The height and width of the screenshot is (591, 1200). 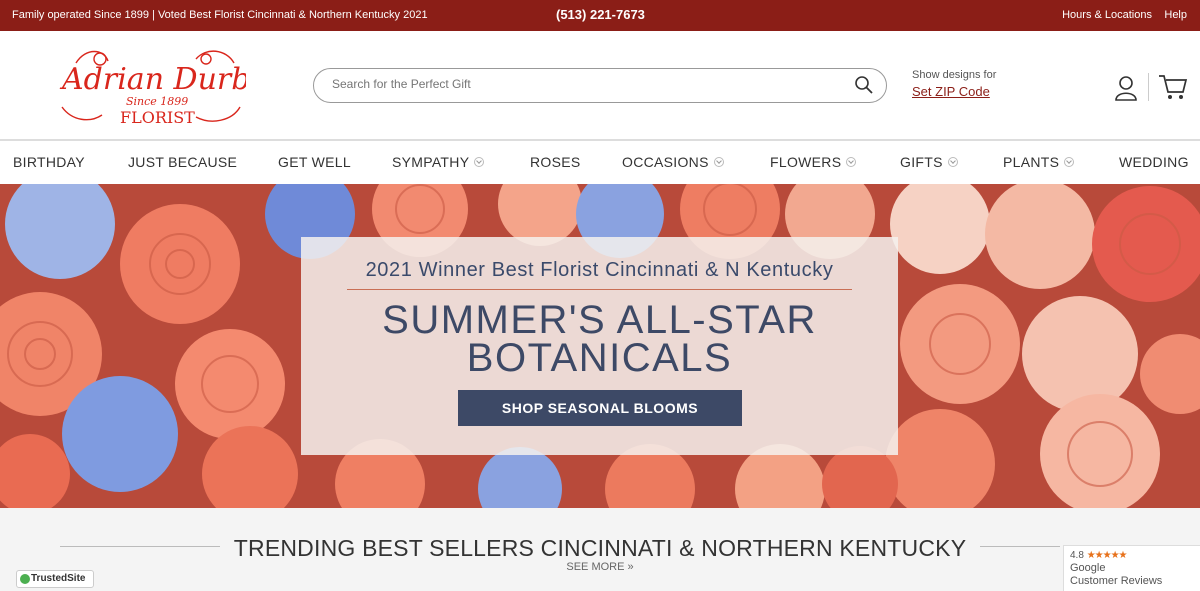 I want to click on google-label: Google, so click(x=1088, y=568).